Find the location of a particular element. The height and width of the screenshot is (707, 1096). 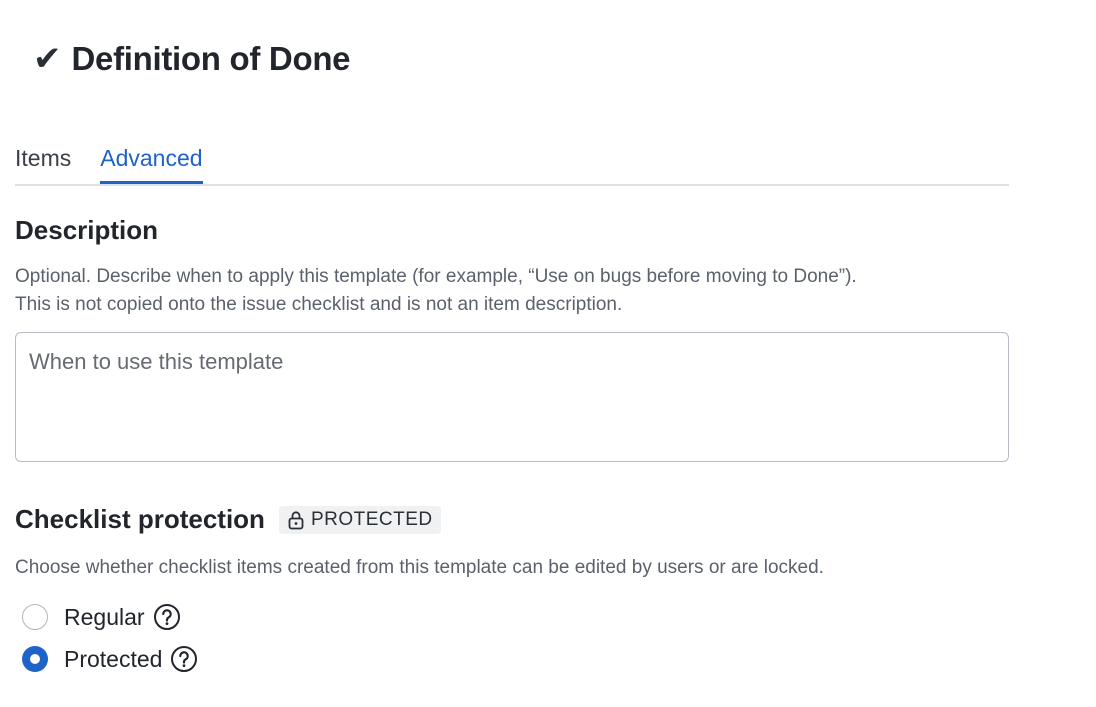

regular-radio-label: Regular is located at coordinates (104, 616).